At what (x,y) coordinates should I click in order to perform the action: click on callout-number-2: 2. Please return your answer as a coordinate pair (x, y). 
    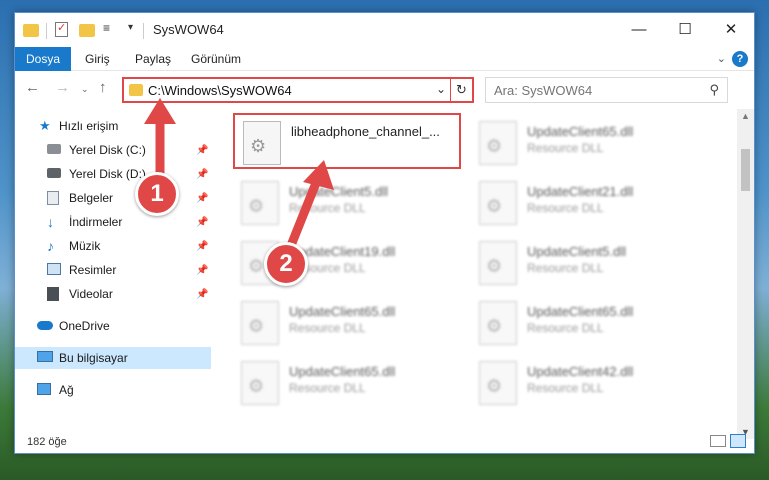
    Looking at the image, I should click on (286, 264).